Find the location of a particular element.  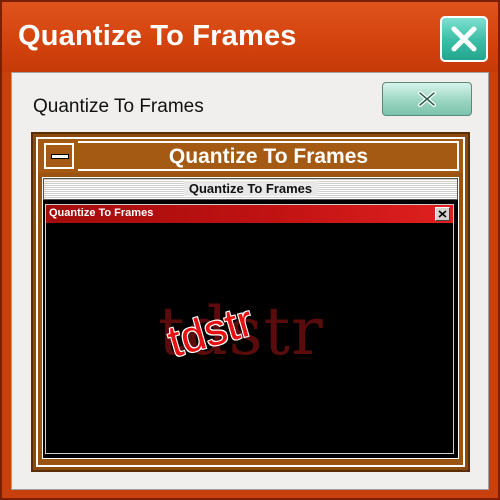

window4-title: Quantize To Frames is located at coordinates (250, 188).